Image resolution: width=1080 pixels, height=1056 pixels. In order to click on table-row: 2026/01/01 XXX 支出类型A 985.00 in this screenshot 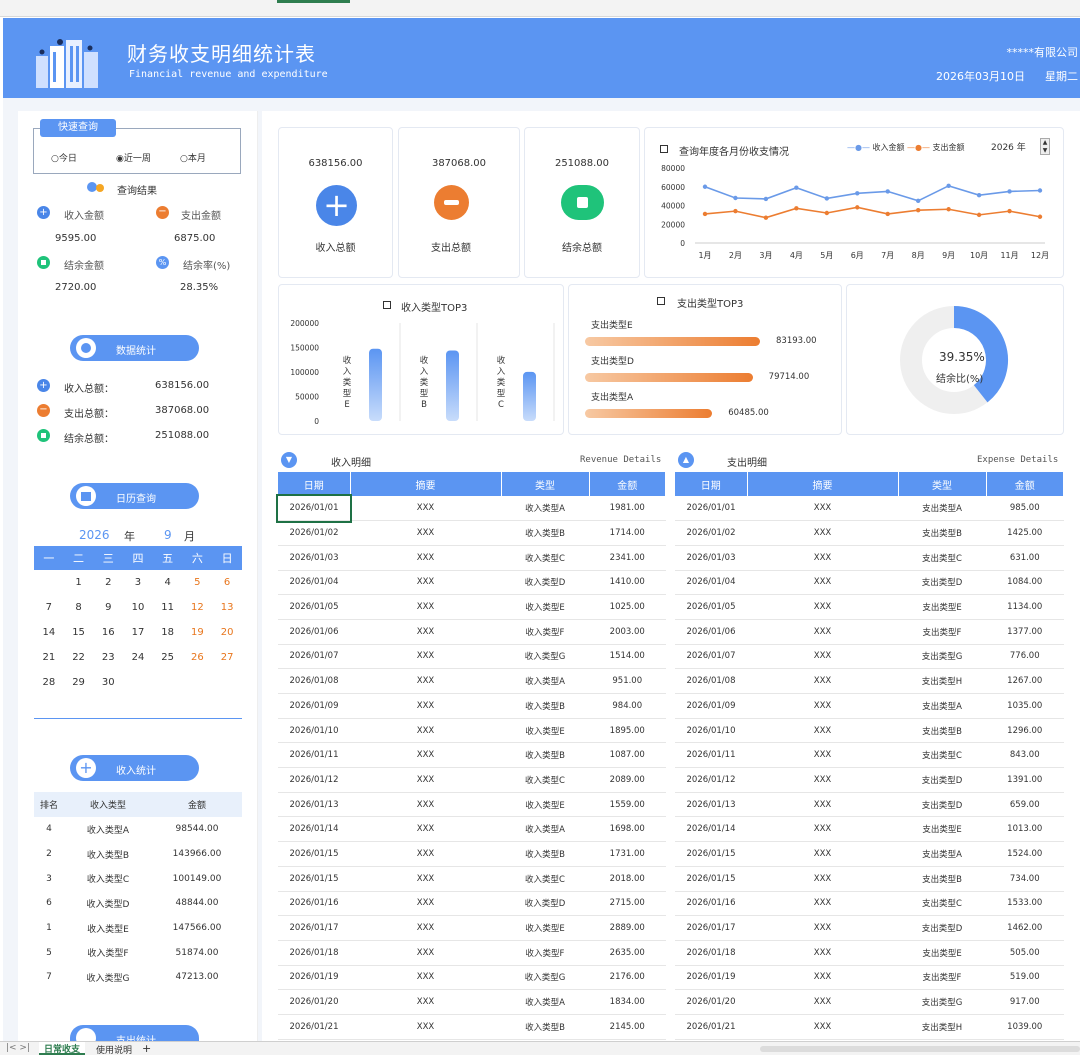, I will do `click(869, 509)`.